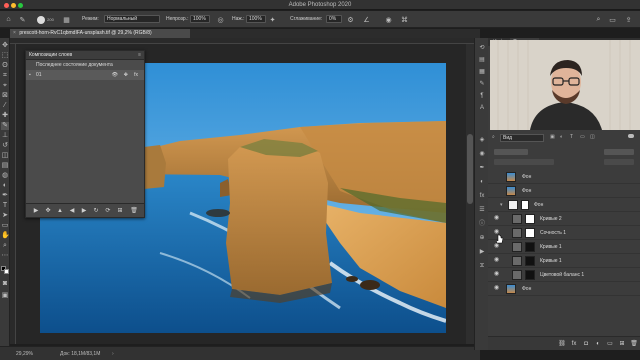 The height and width of the screenshot is (360, 640). What do you see at coordinates (366, 19) in the screenshot?
I see `angle-icon: ∠` at bounding box center [366, 19].